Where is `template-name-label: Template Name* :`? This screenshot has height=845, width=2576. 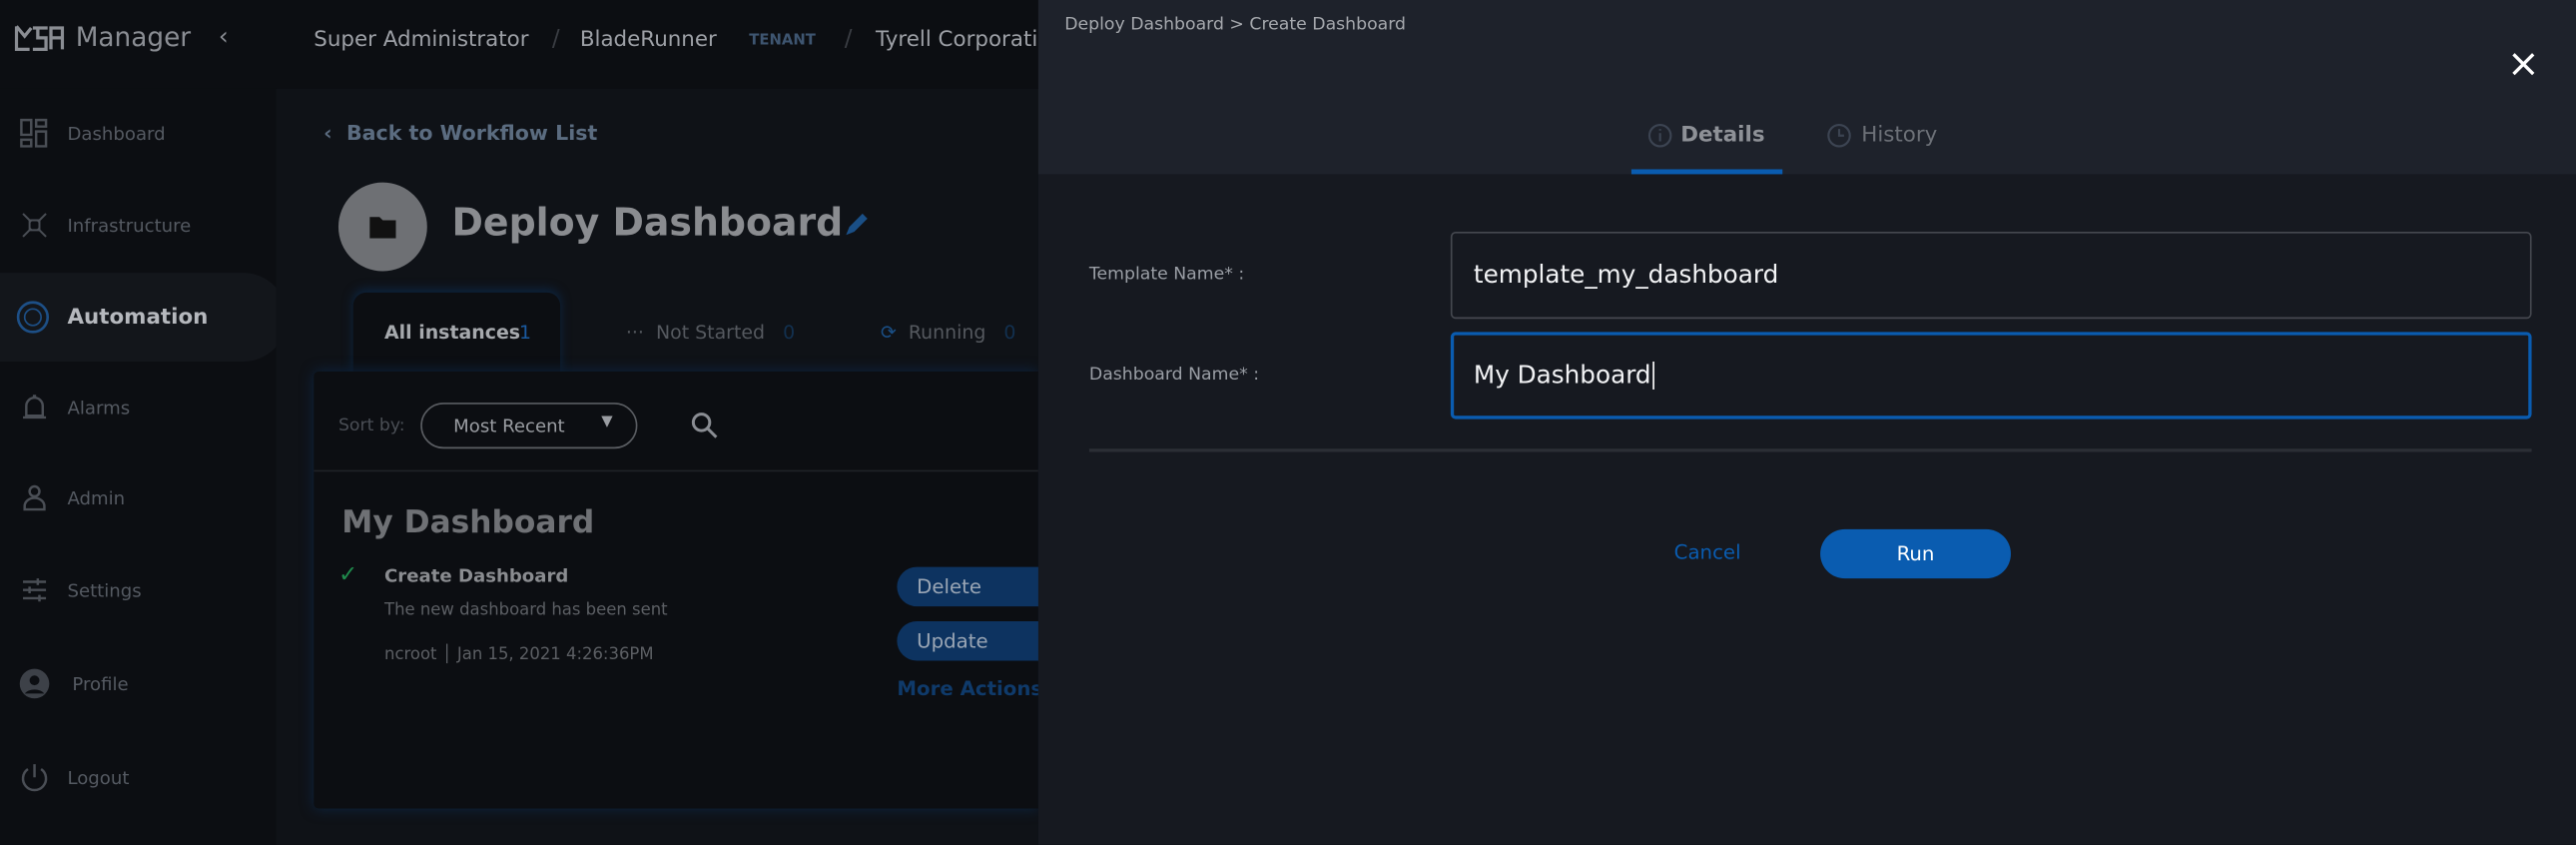
template-name-label: Template Name* : is located at coordinates (1166, 274).